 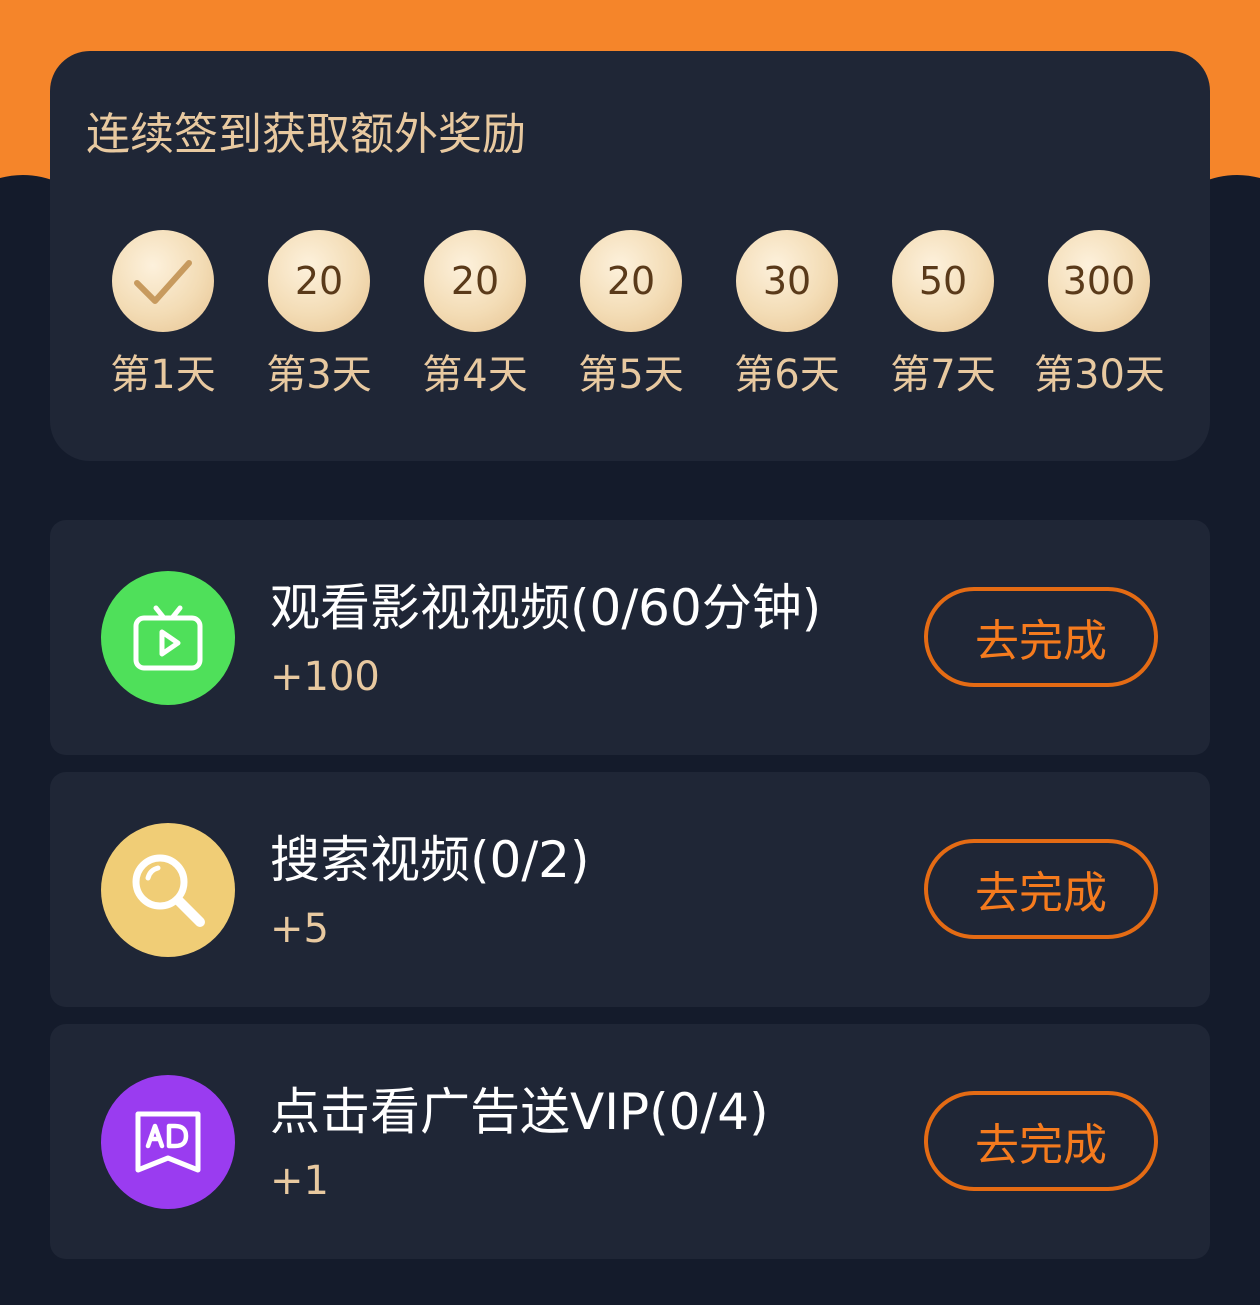 What do you see at coordinates (325, 677) in the screenshot?
I see `task-reward: +100` at bounding box center [325, 677].